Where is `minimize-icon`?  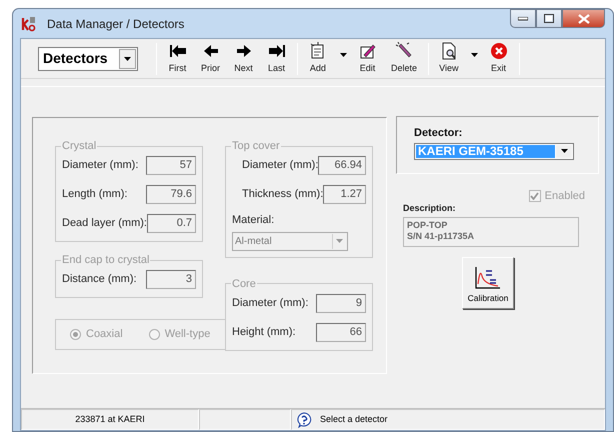
minimize-icon is located at coordinates (523, 18).